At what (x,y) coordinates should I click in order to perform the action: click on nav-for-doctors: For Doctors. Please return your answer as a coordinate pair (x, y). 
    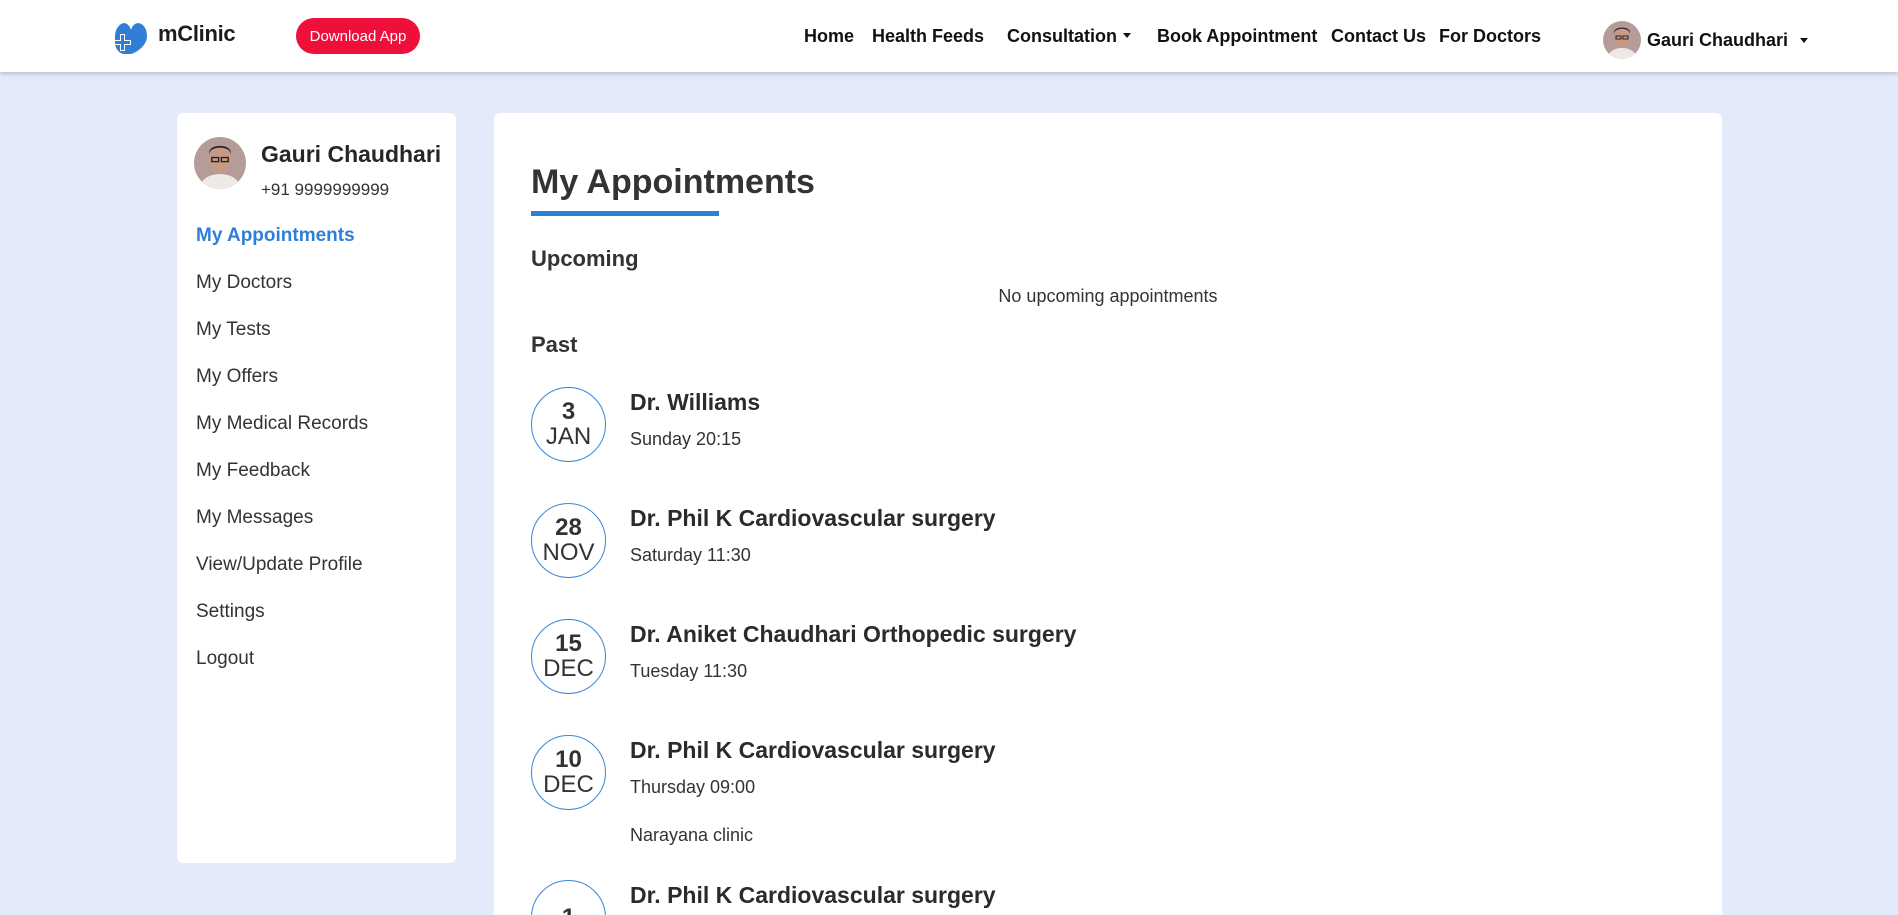
    Looking at the image, I should click on (1490, 36).